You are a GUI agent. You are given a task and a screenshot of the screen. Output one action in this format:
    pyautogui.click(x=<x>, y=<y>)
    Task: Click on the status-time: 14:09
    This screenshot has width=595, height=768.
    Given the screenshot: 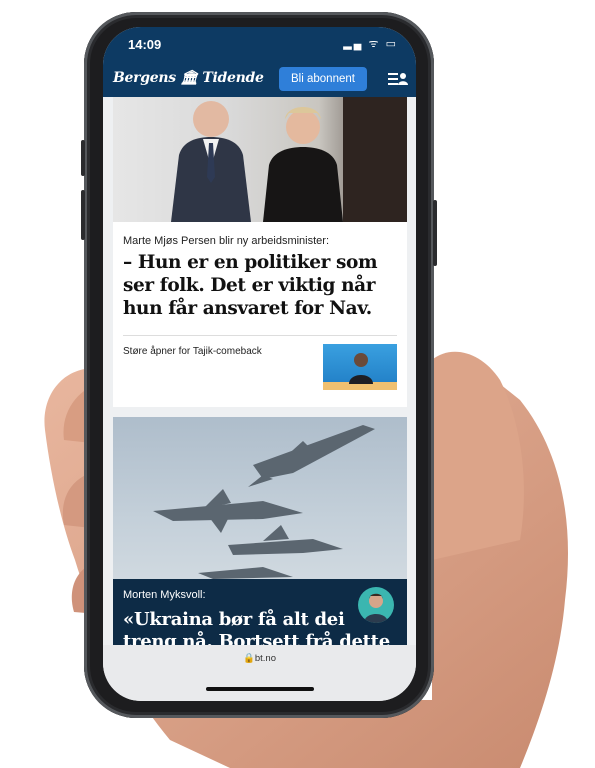 What is the action you would take?
    pyautogui.click(x=145, y=44)
    